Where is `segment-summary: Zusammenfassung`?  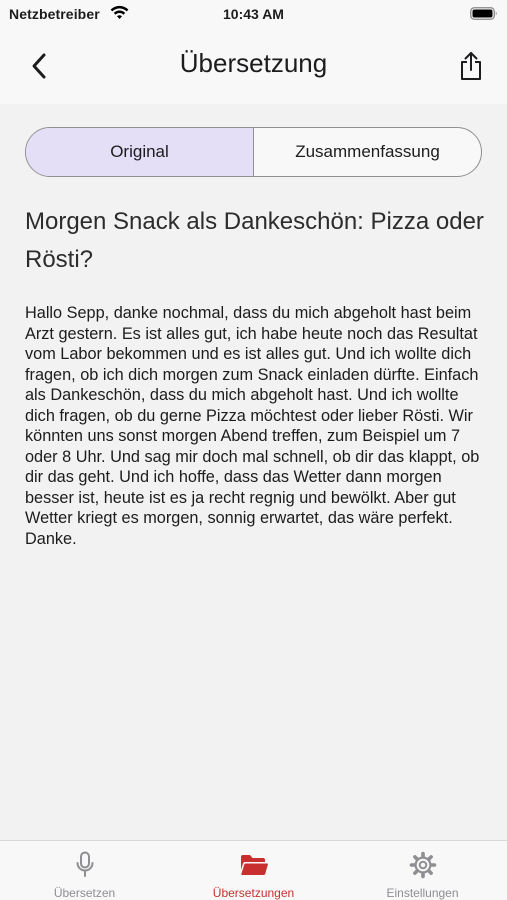
segment-summary: Zusammenfassung is located at coordinates (367, 152).